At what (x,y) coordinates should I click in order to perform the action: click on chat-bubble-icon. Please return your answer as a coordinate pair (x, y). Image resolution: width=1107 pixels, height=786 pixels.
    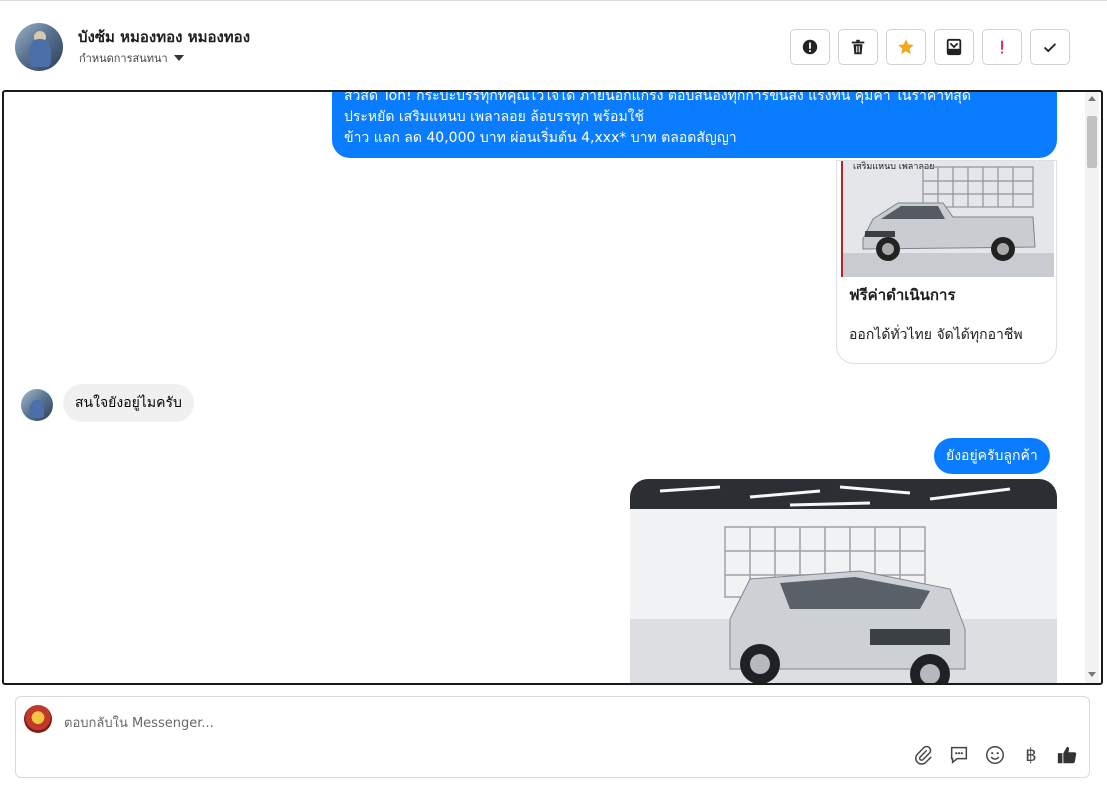
    Looking at the image, I should click on (959, 755).